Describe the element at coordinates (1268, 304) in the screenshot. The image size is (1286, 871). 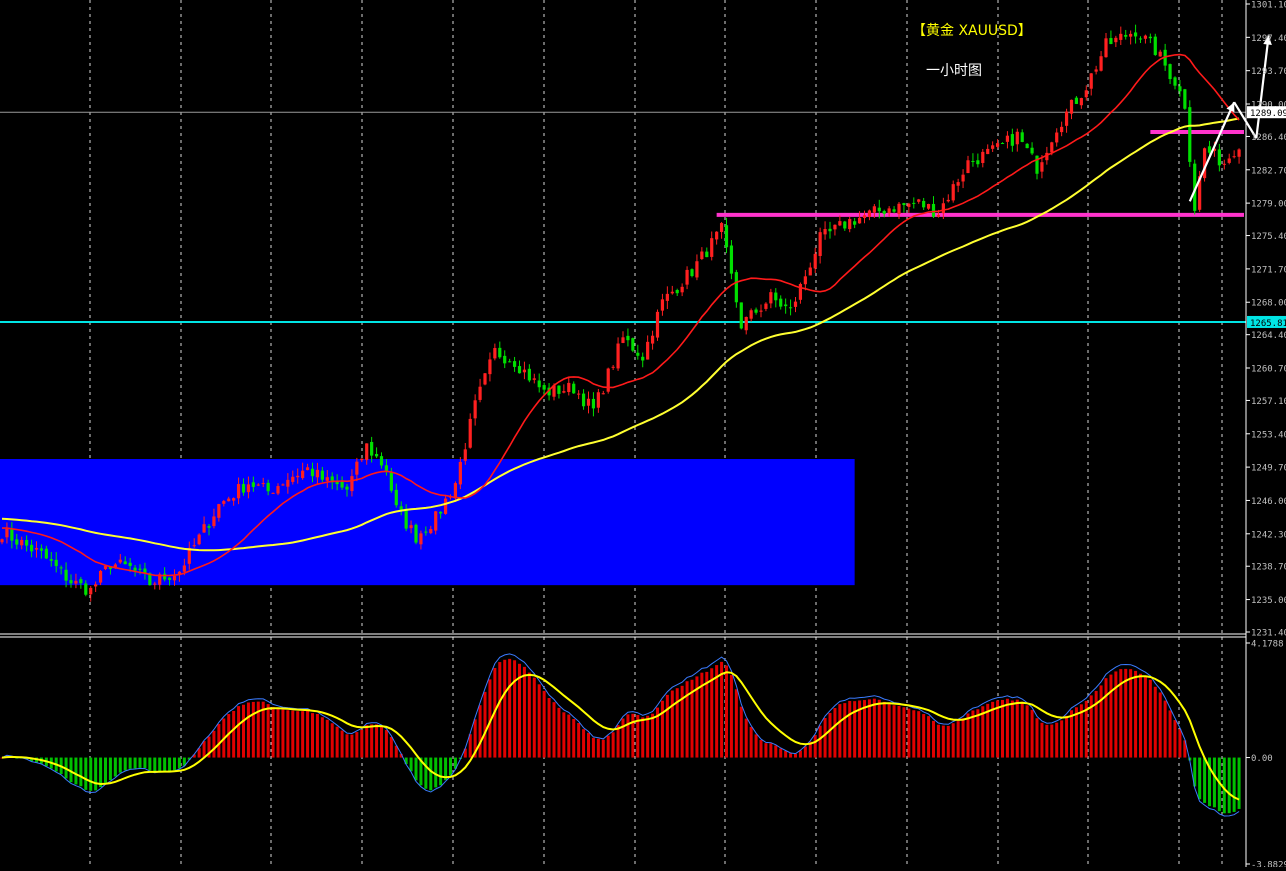
I see `price-tick-label: 1268.00` at that location.